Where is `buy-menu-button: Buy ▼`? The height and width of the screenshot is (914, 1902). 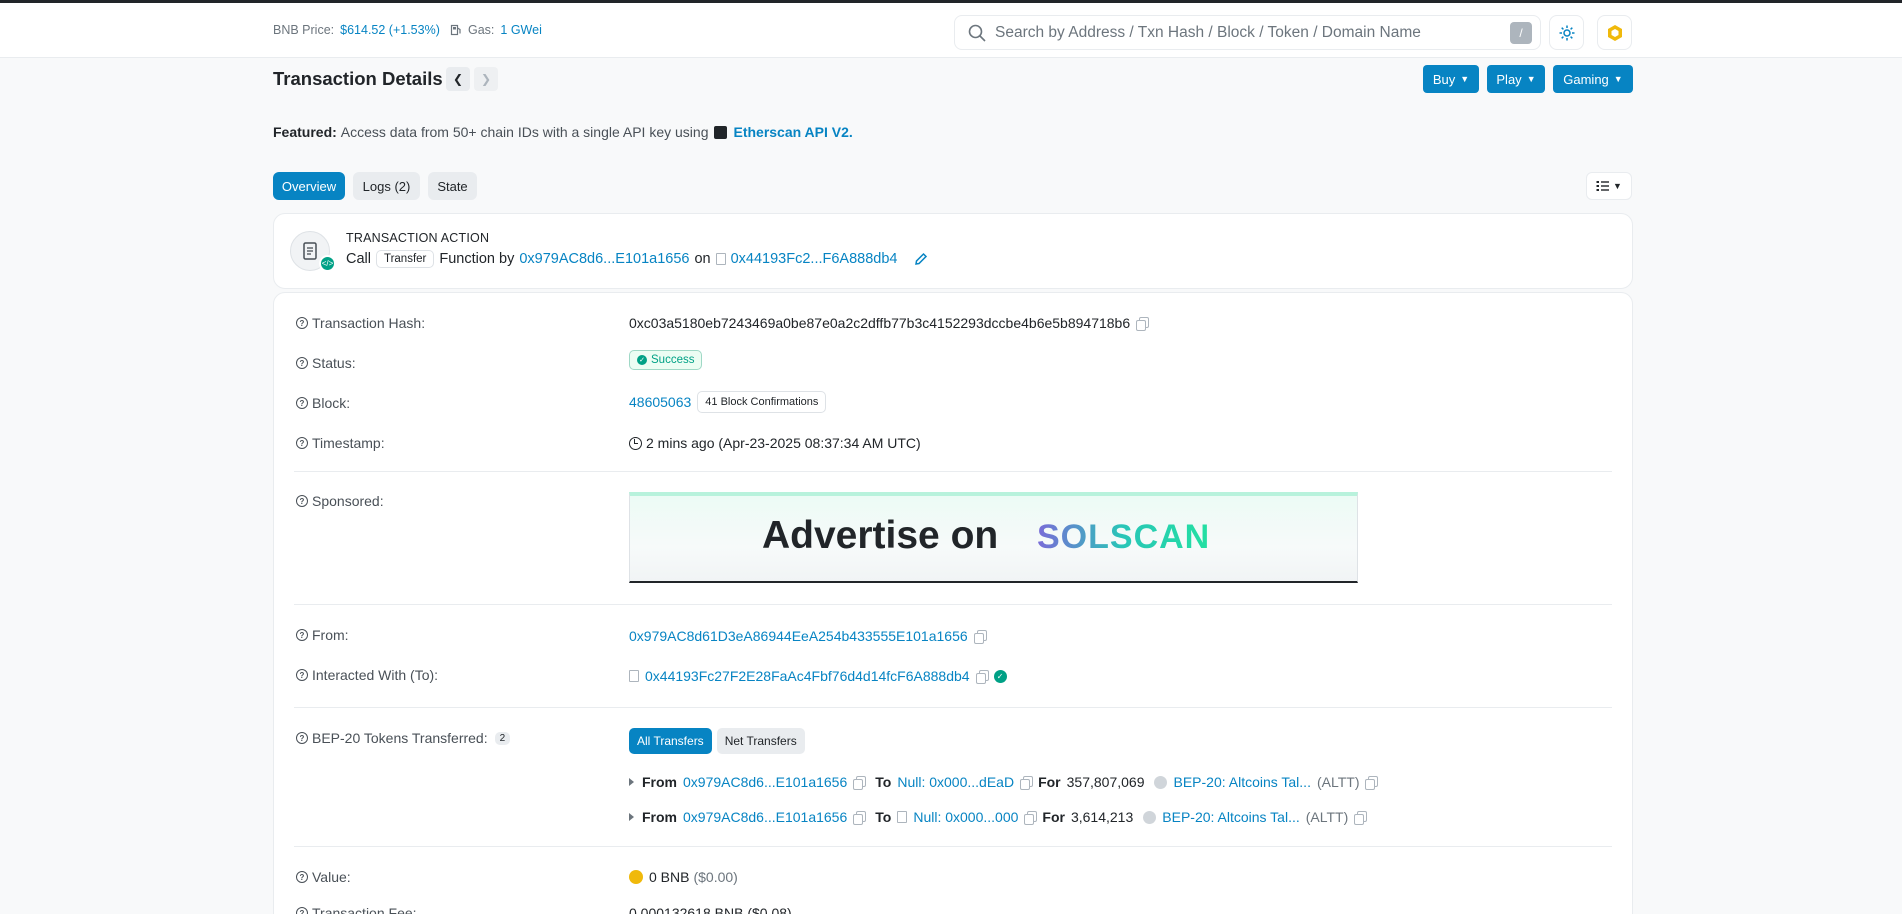 buy-menu-button: Buy ▼ is located at coordinates (1451, 79).